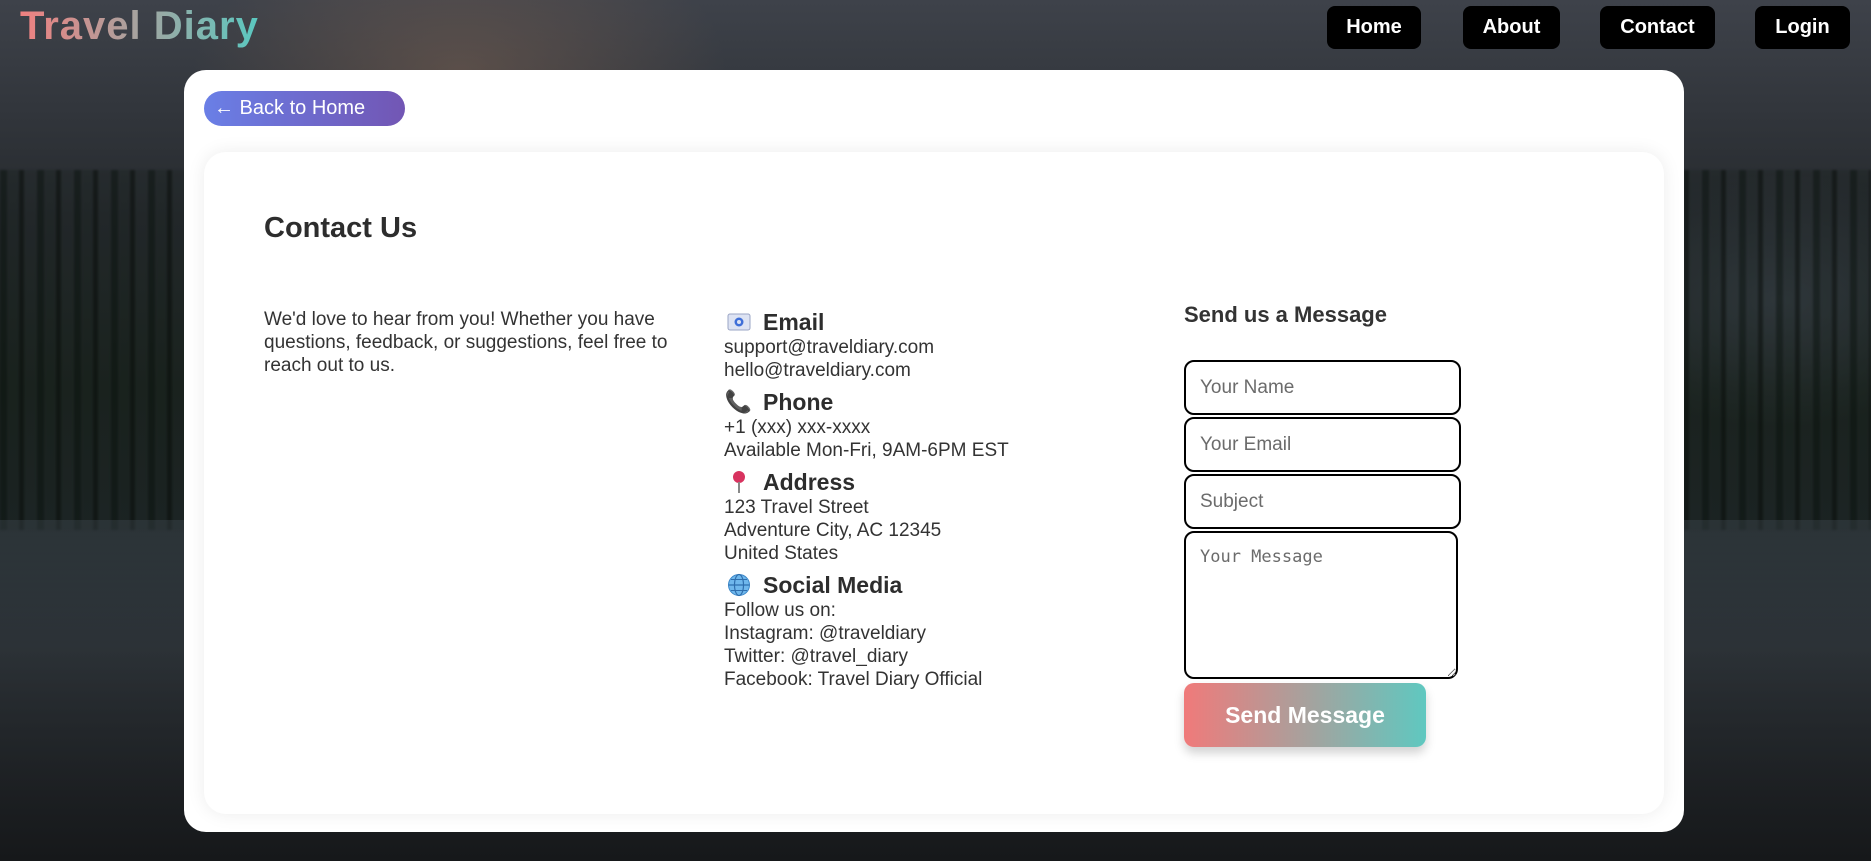  What do you see at coordinates (781, 553) in the screenshot?
I see `address-line-3: United States` at bounding box center [781, 553].